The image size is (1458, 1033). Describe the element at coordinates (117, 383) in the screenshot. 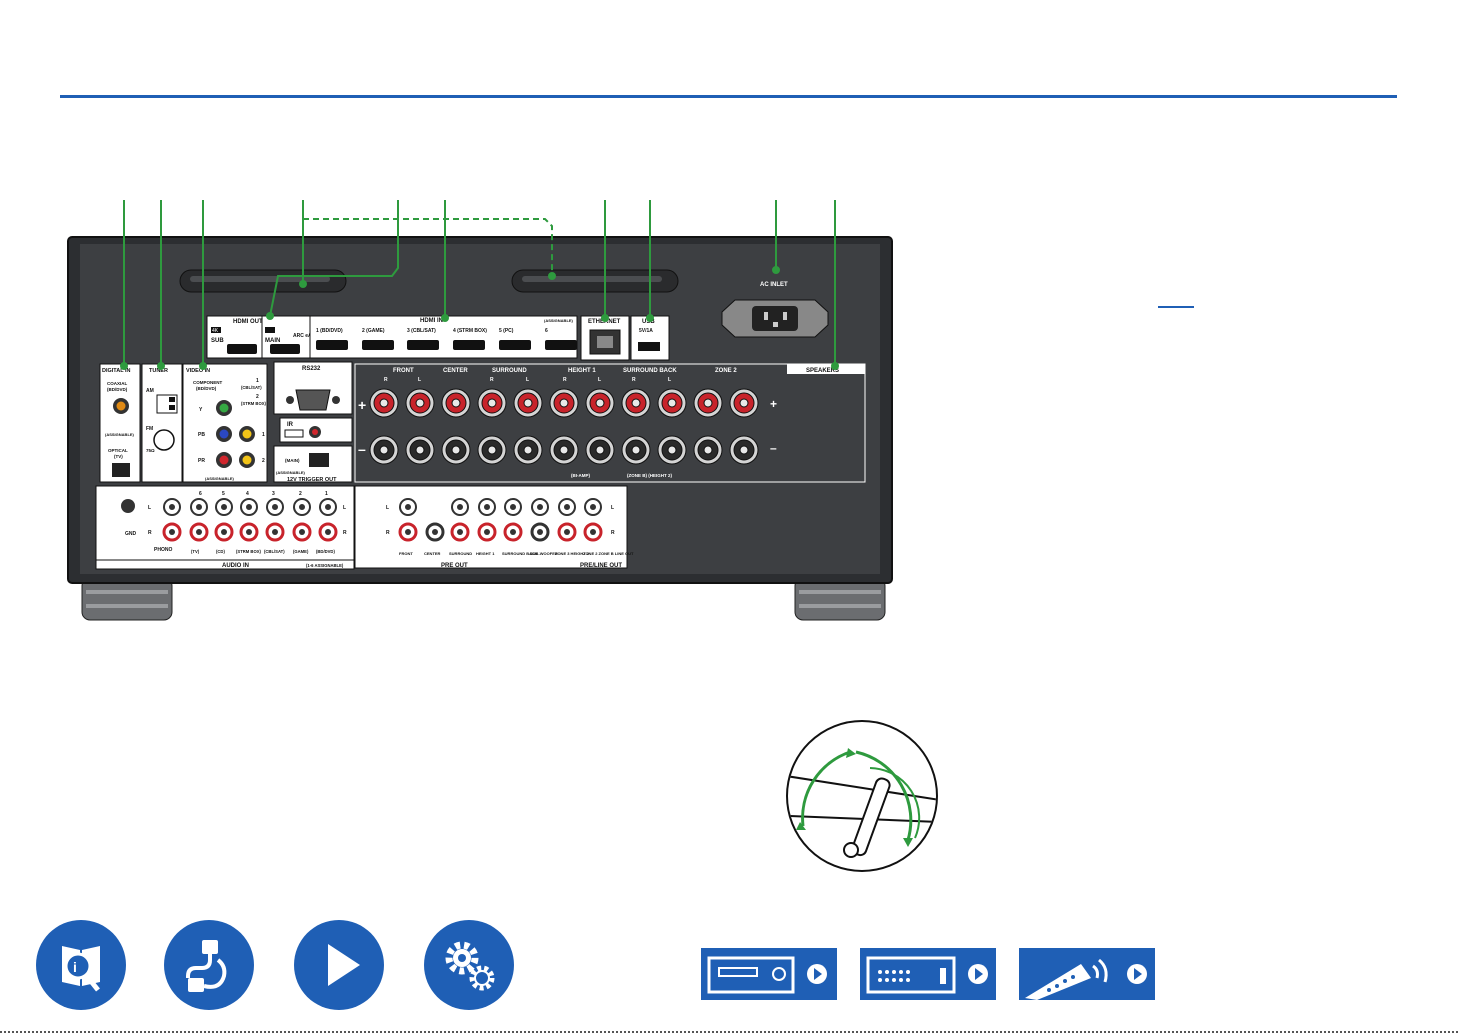

I see `svg-text: COAXIAL` at that location.